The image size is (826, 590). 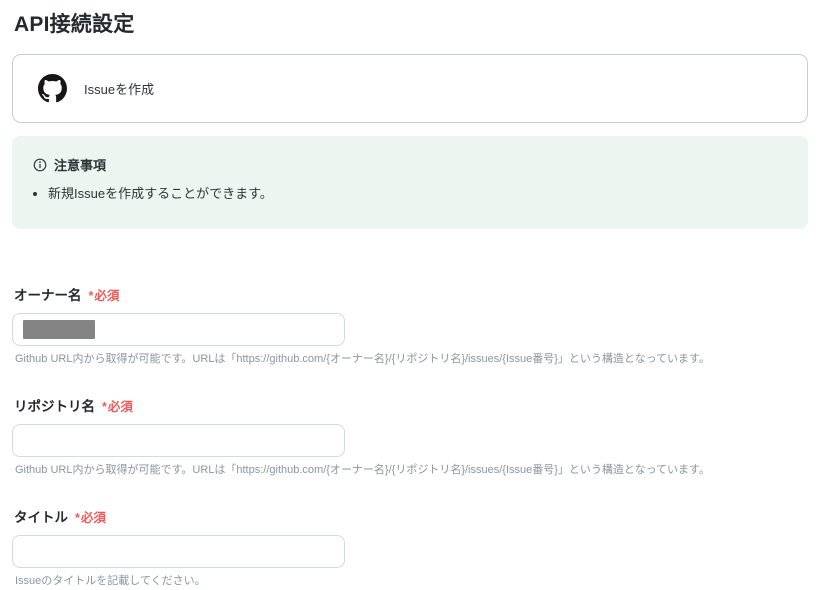 What do you see at coordinates (74, 24) in the screenshot?
I see `page-title: API接続設定` at bounding box center [74, 24].